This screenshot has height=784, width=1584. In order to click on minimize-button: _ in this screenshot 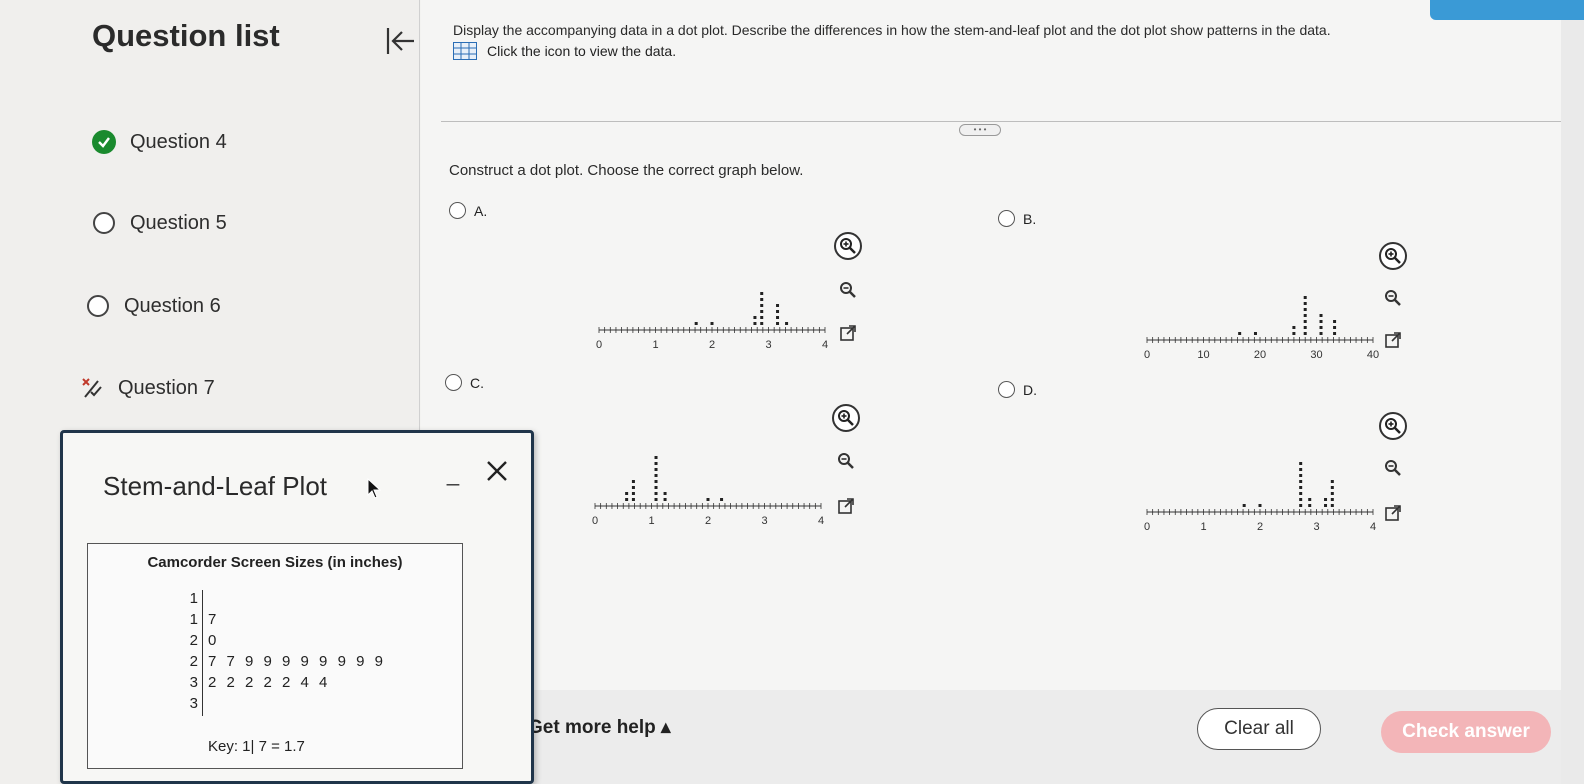, I will do `click(453, 473)`.